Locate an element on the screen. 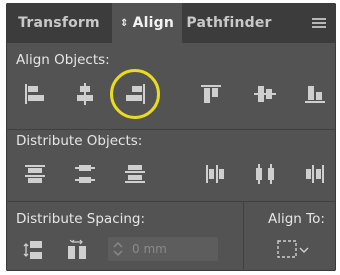  tab-transform: Transform is located at coordinates (59, 23).